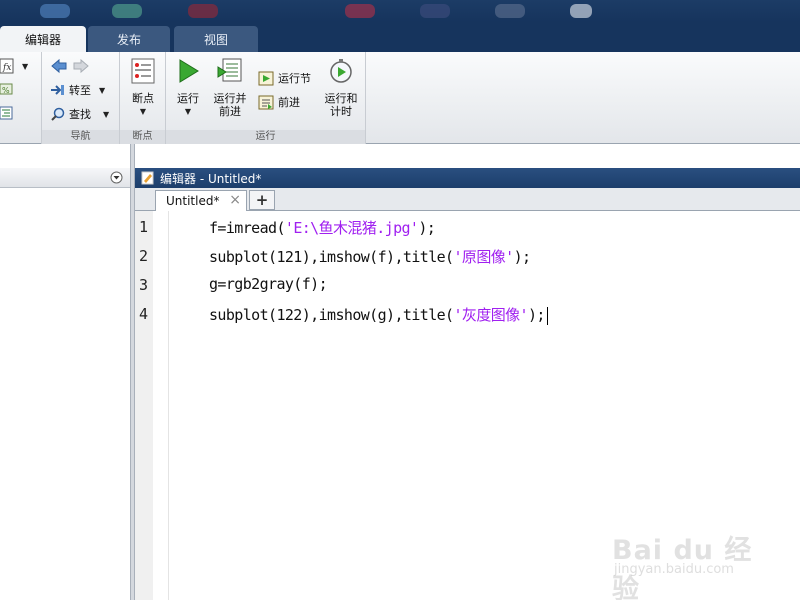  I want to click on line-number-gutter, so click(144, 405).